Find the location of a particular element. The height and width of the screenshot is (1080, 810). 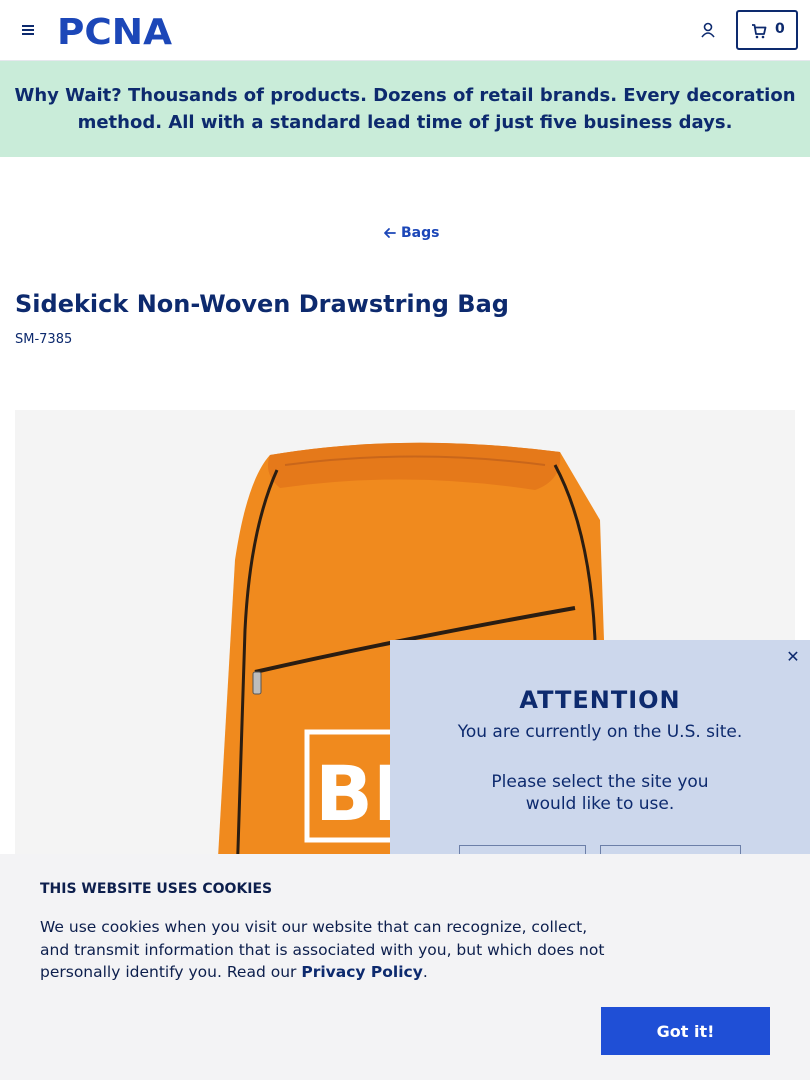

cart-button: 0 is located at coordinates (767, 30).